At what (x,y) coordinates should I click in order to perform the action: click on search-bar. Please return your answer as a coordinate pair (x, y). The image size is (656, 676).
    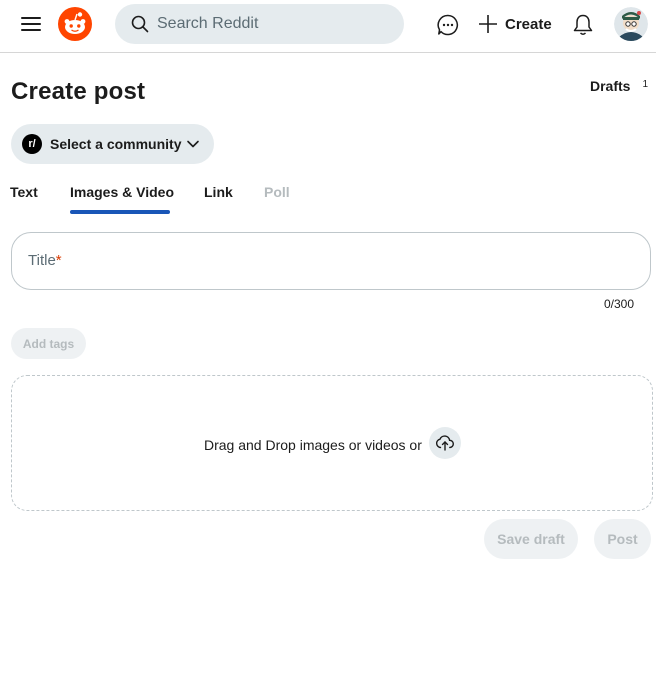
    Looking at the image, I should click on (259, 24).